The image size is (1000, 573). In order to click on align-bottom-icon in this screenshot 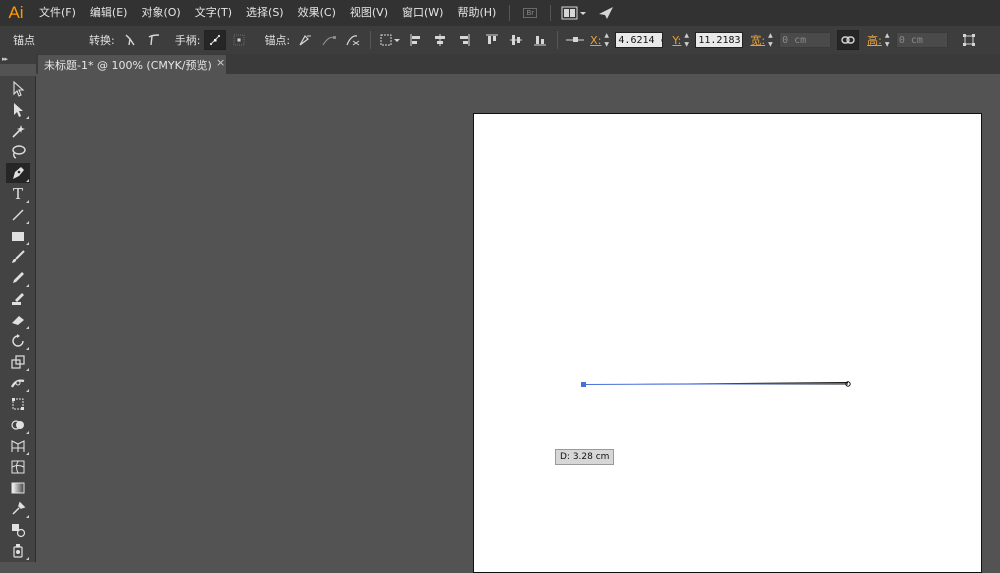, I will do `click(540, 41)`.